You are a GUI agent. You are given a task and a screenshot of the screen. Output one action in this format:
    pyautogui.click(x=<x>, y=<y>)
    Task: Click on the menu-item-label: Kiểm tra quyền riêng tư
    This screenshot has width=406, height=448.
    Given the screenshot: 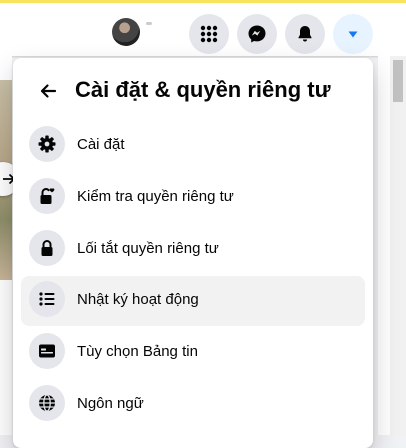 What is the action you would take?
    pyautogui.click(x=155, y=196)
    